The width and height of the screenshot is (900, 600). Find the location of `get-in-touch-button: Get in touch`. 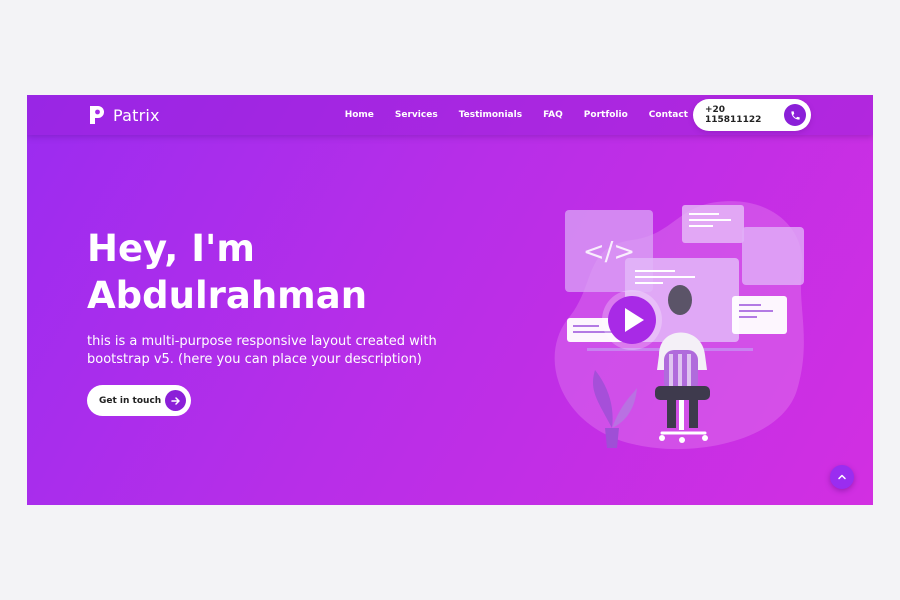

get-in-touch-button: Get in touch is located at coordinates (139, 400).